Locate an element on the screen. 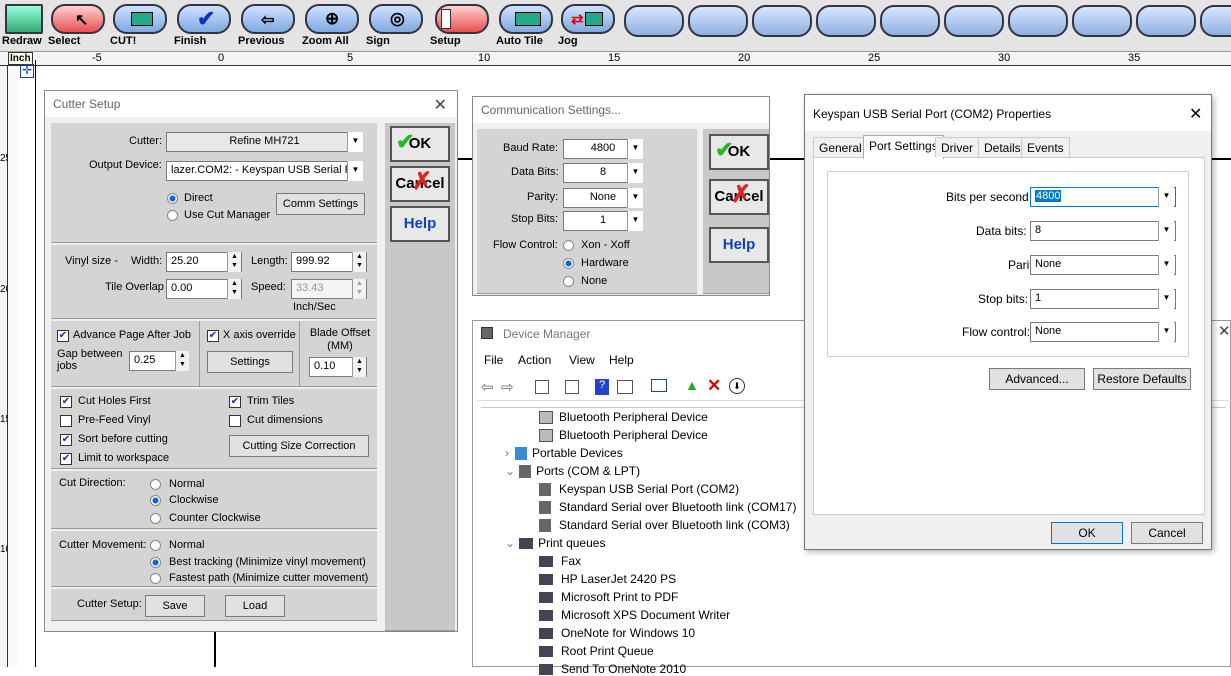 This screenshot has height=676, width=1231. update-driver-icon is located at coordinates (572, 387).